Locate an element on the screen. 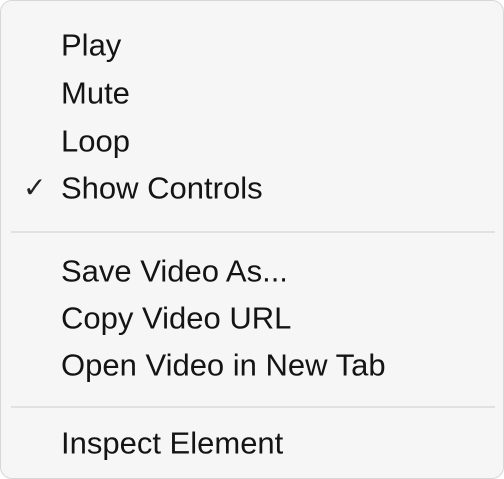 The width and height of the screenshot is (504, 479). menu-item-show-controls: ✓ Show Controls is located at coordinates (252, 188).